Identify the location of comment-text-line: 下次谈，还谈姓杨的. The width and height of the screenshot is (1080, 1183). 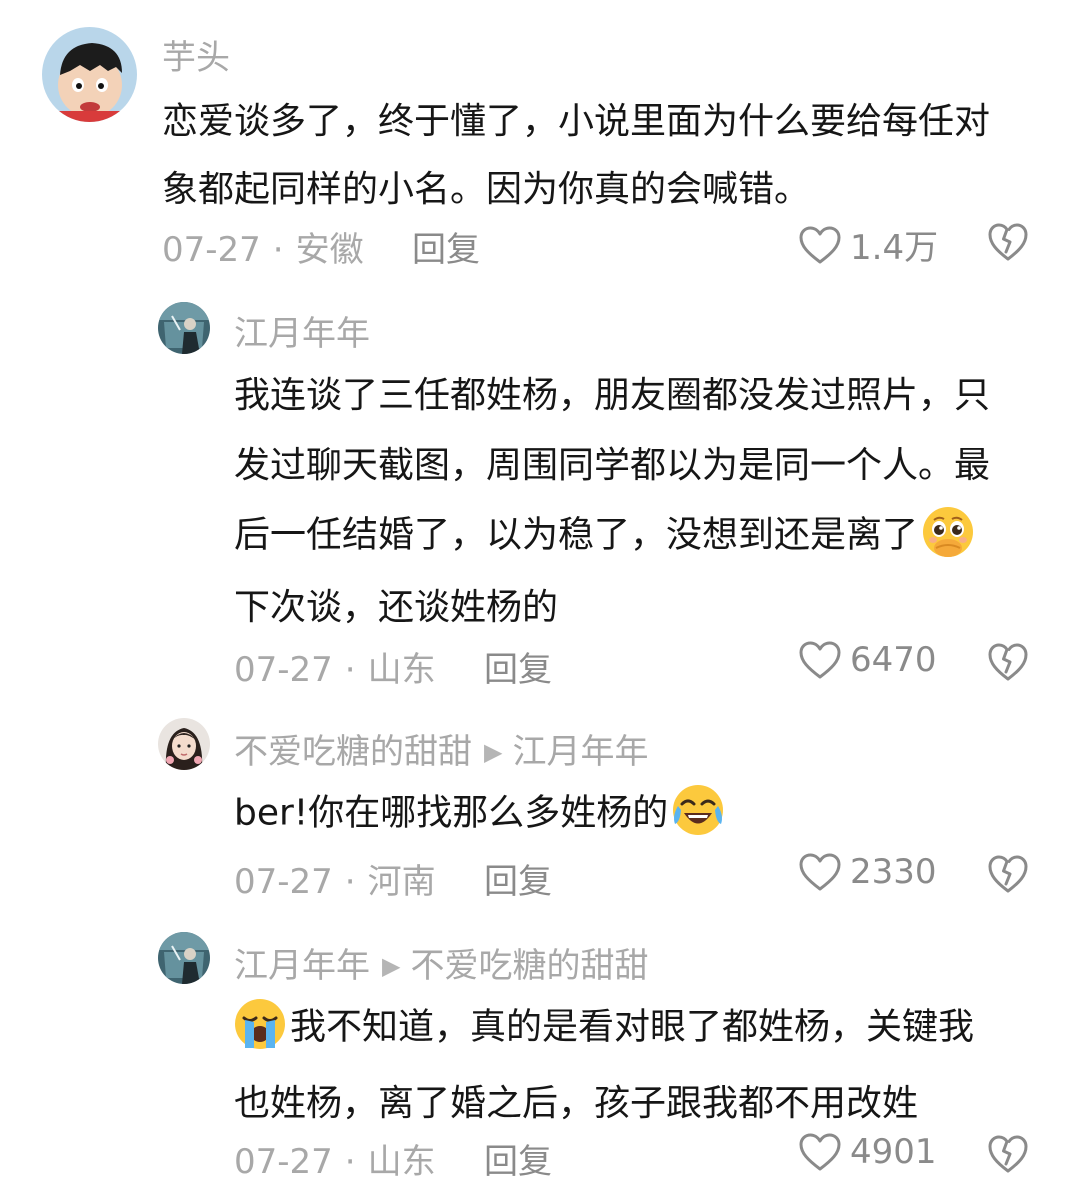
(396, 607).